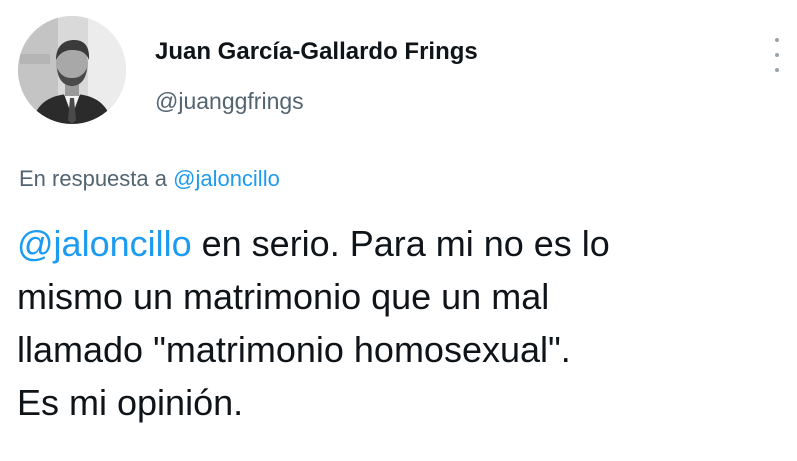  I want to click on more-vertical-icon, so click(777, 55).